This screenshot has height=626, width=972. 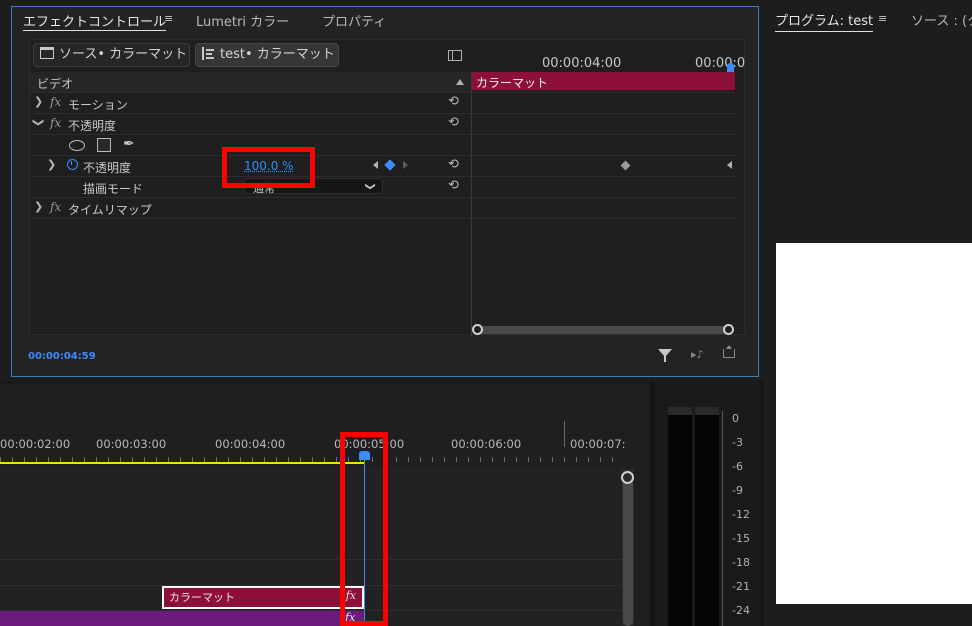 I want to click on tab-lumetri-color: Lumetri カラー, so click(x=242, y=21).